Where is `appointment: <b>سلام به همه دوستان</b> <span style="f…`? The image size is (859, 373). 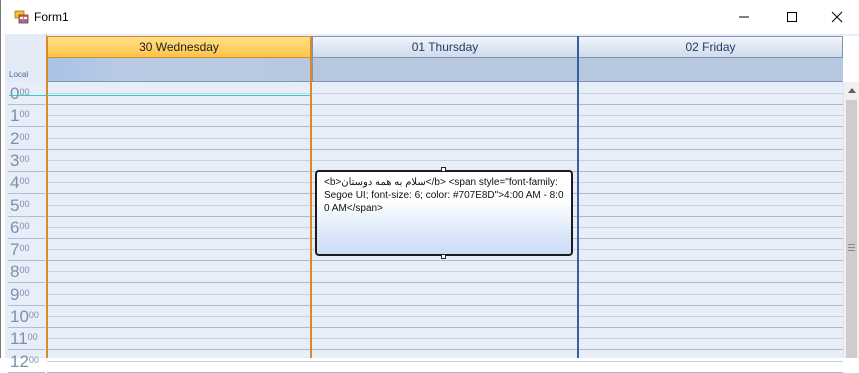
appointment: <b>سلام به همه دوستان</b> <span style="f… is located at coordinates (444, 213).